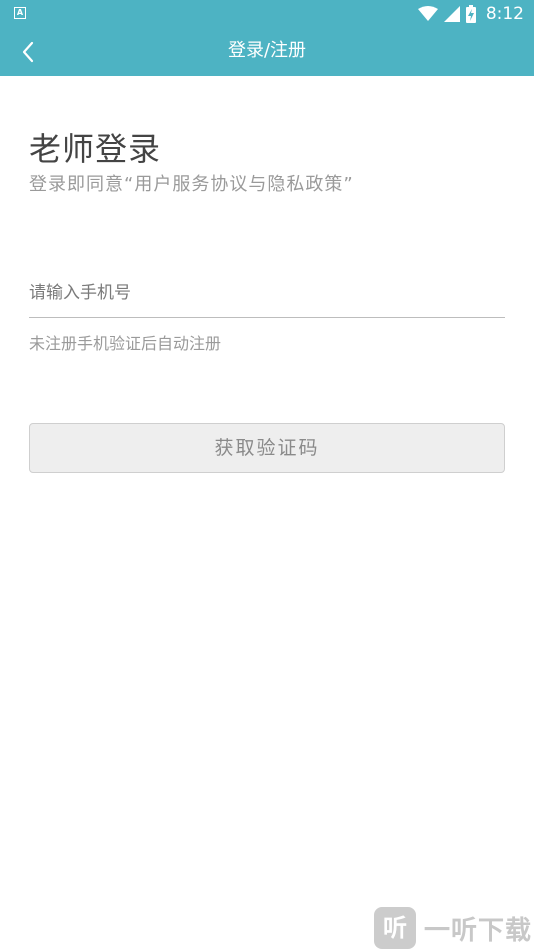 The height and width of the screenshot is (950, 534). I want to click on status-bar: A 8:12, so click(267, 14).